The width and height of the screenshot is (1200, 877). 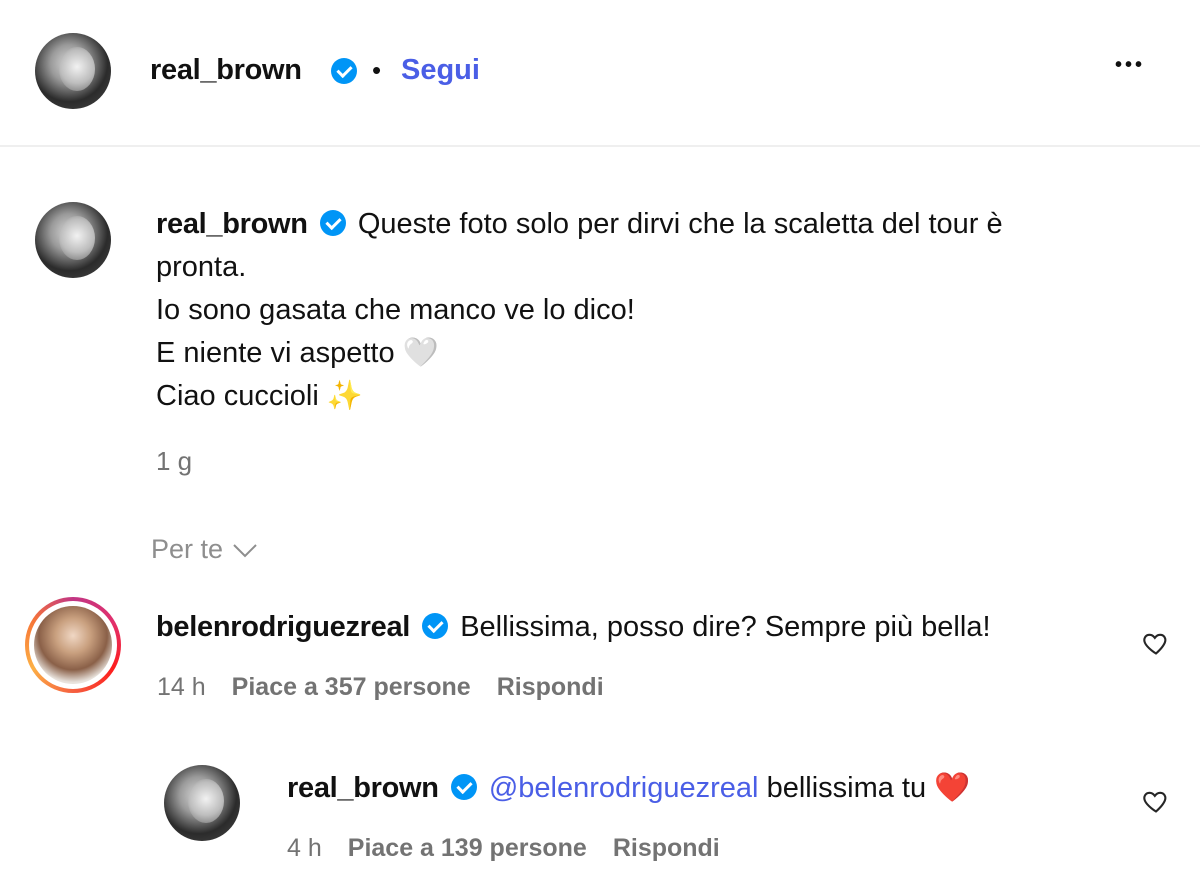 I want to click on caption-avatar, so click(x=73, y=240).